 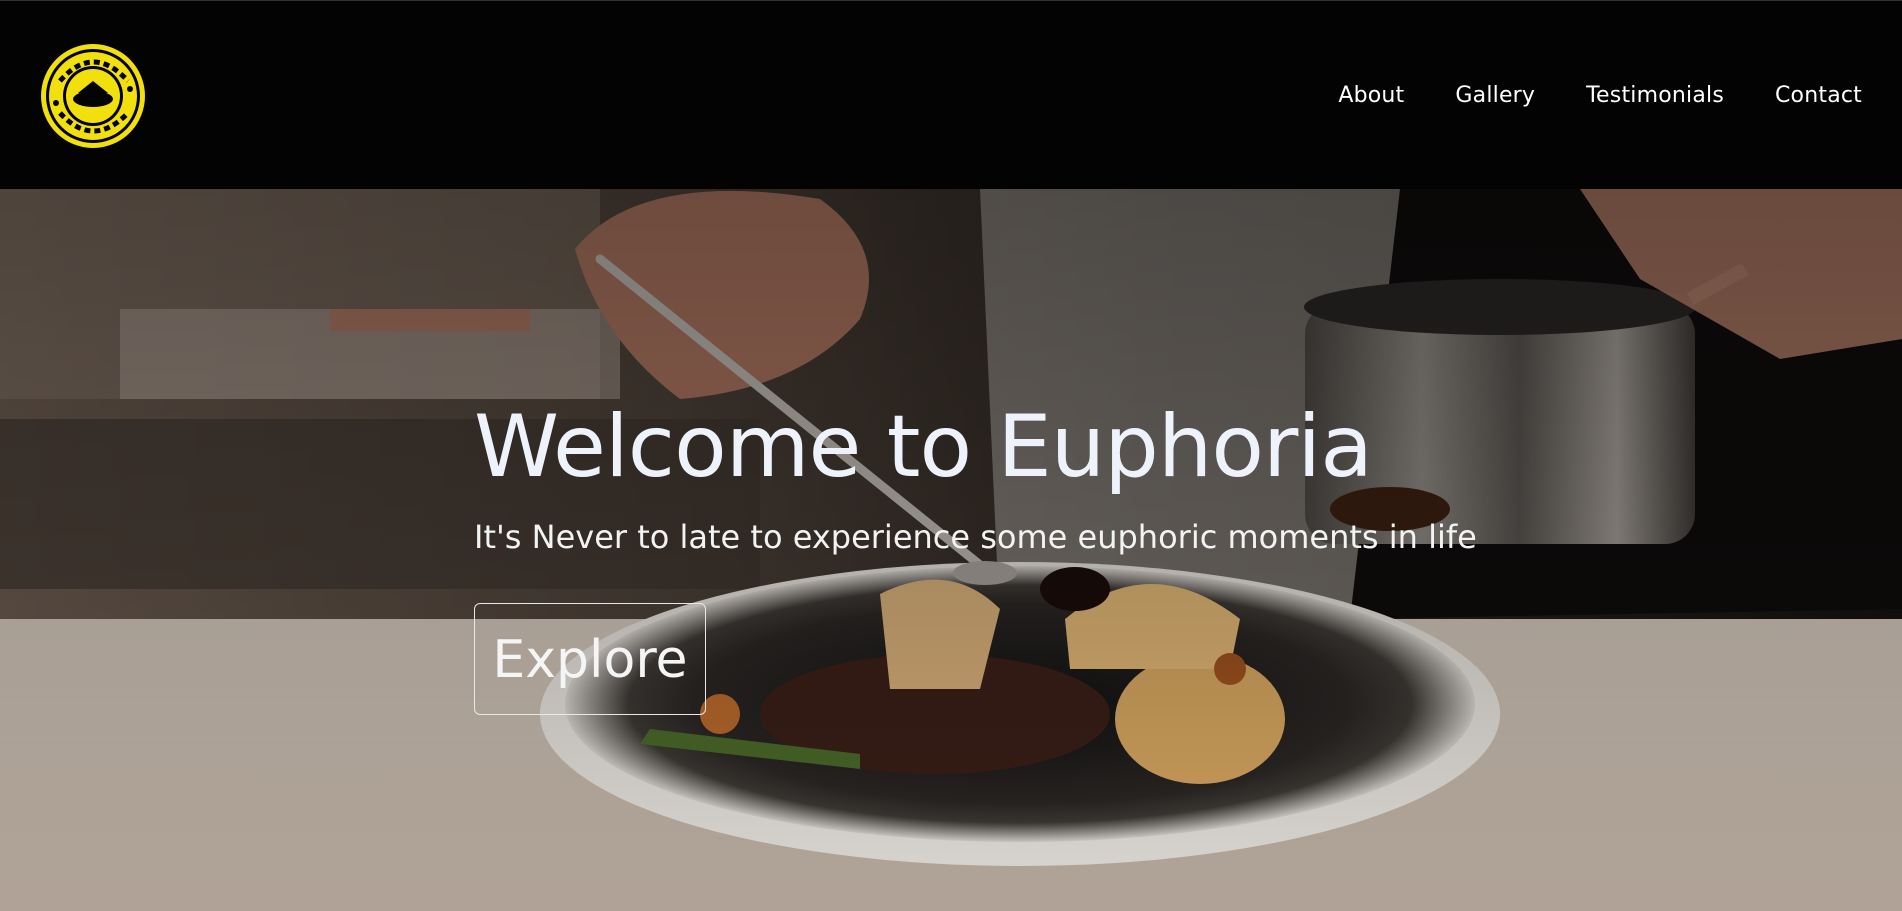 I want to click on nav-gallery: Gallery, so click(x=1495, y=96).